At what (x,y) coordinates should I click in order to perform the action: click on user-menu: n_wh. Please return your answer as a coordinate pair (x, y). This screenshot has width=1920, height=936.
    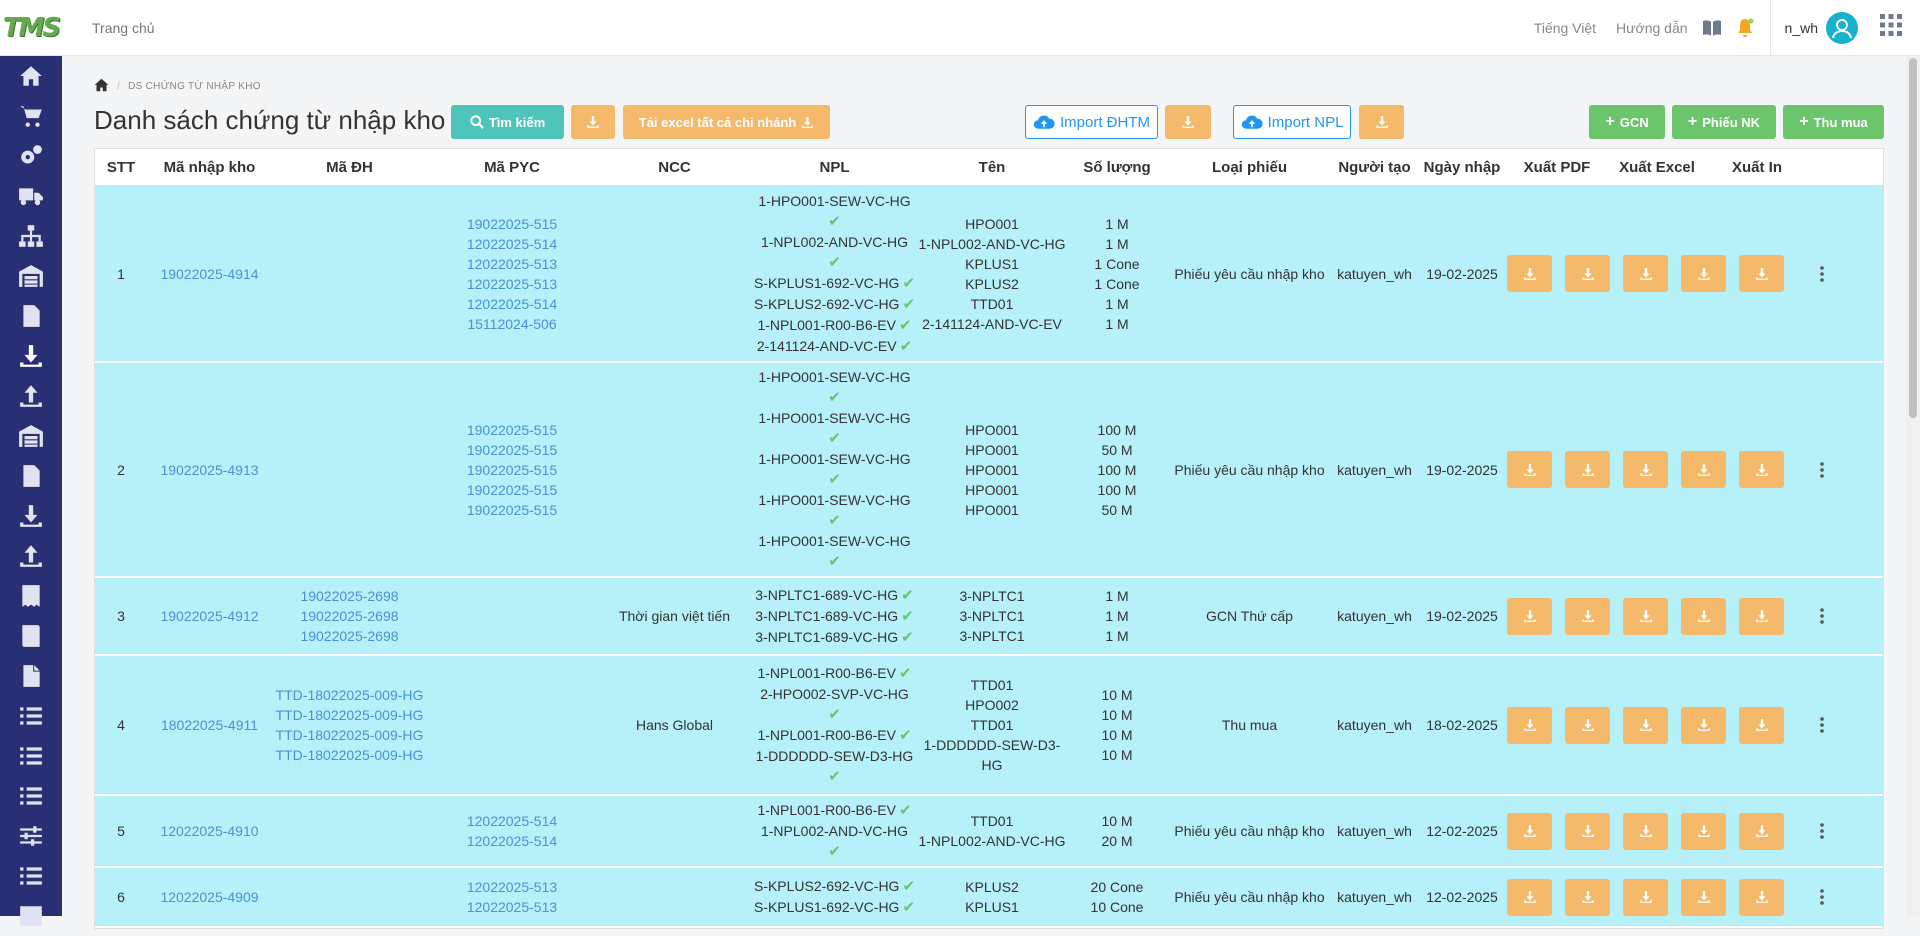
    Looking at the image, I should click on (1813, 28).